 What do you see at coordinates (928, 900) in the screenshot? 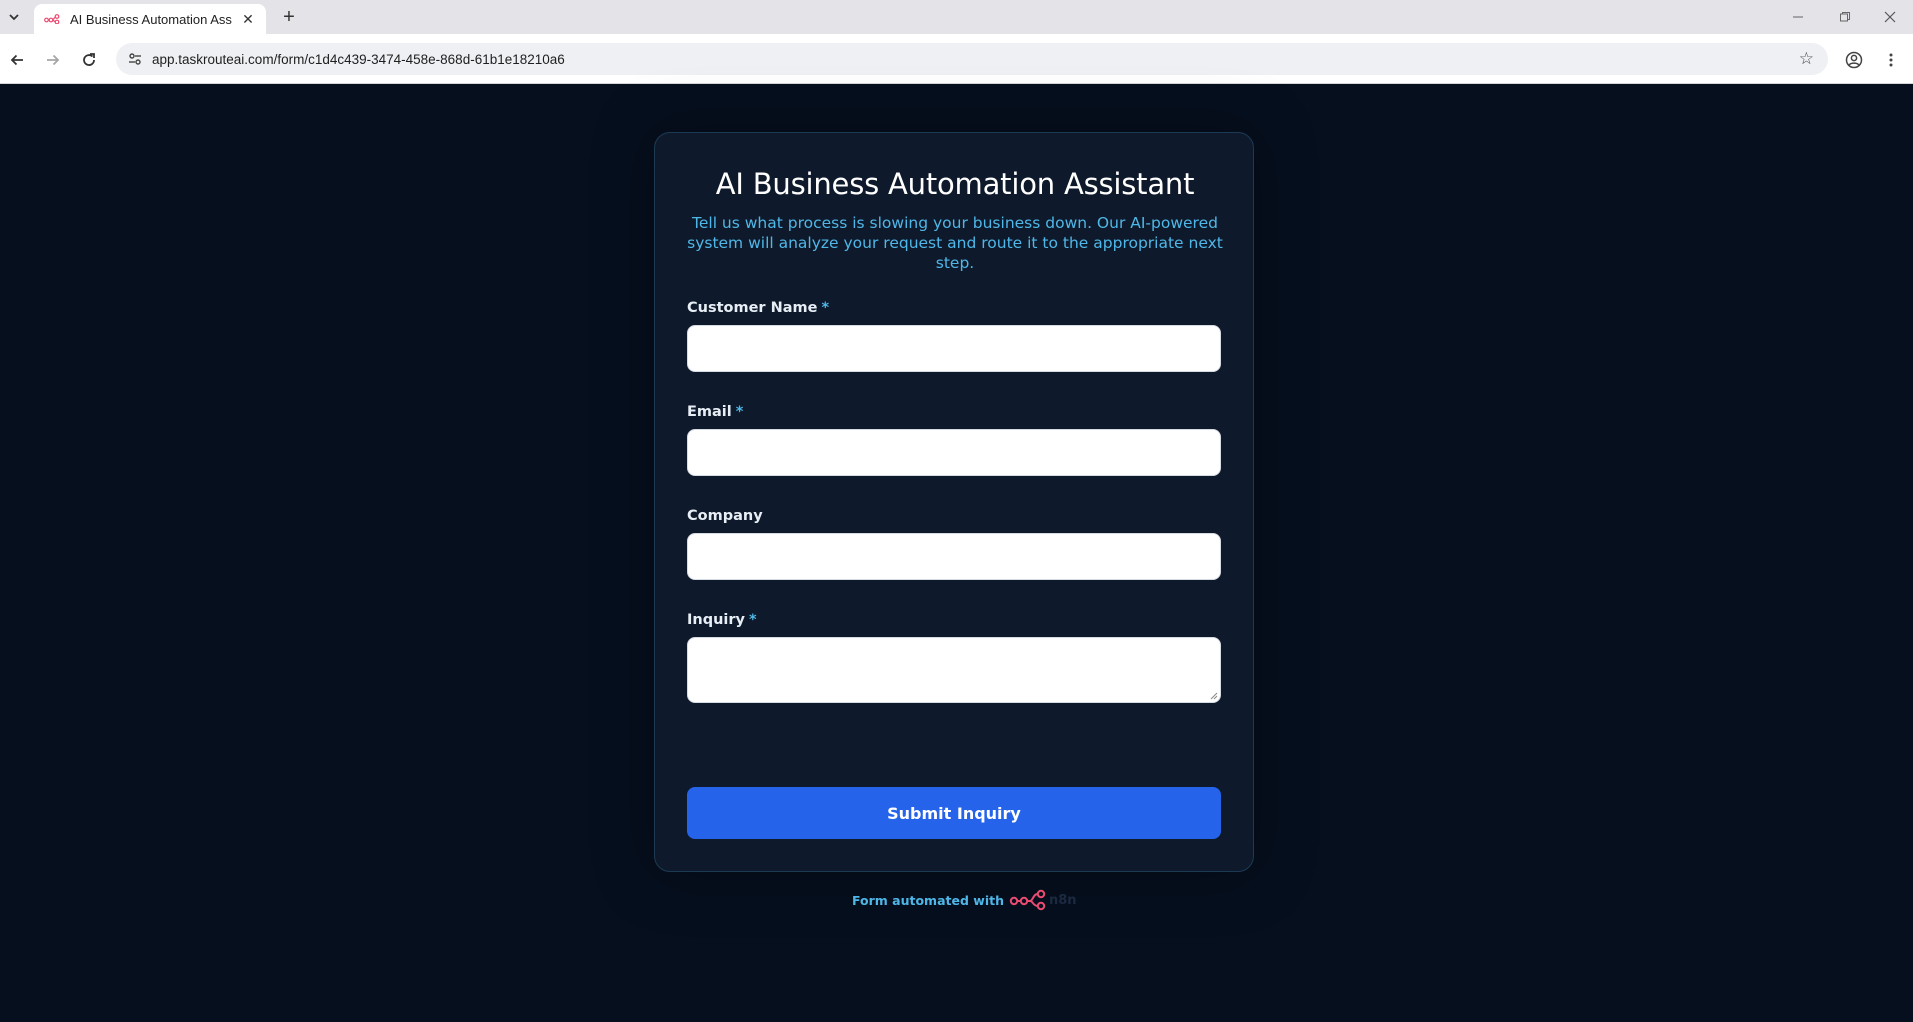
I see `footer-text: Form automated with` at bounding box center [928, 900].